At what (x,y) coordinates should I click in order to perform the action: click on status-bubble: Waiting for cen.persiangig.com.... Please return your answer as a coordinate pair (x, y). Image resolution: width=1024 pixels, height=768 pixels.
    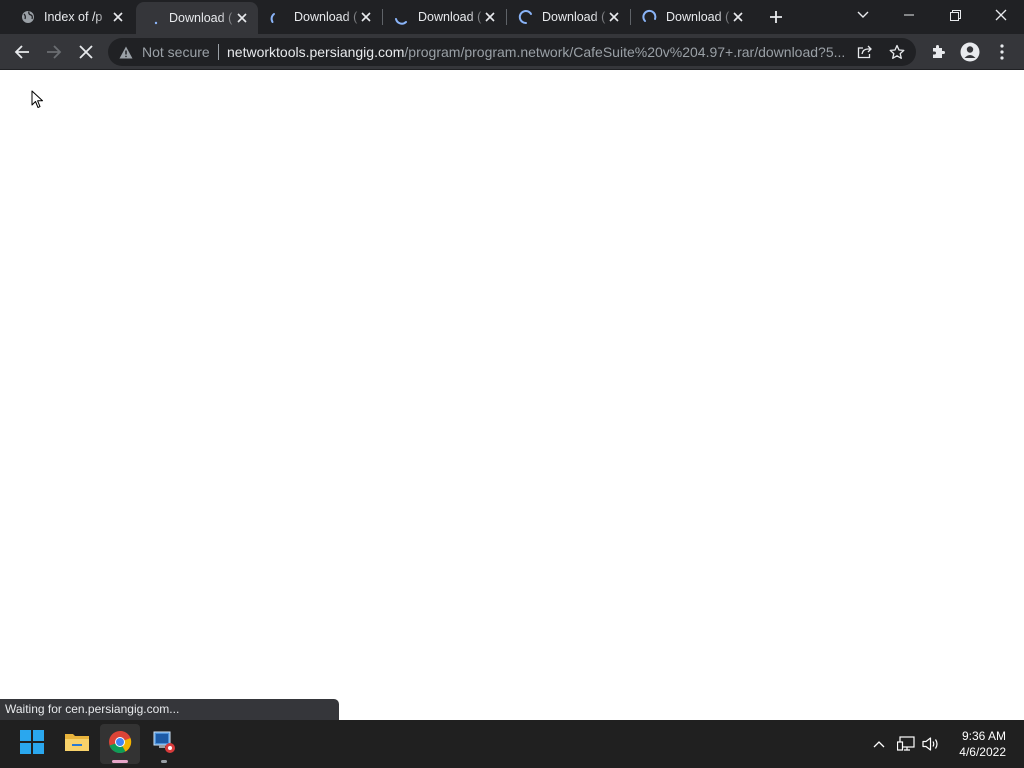
    Looking at the image, I should click on (169, 709).